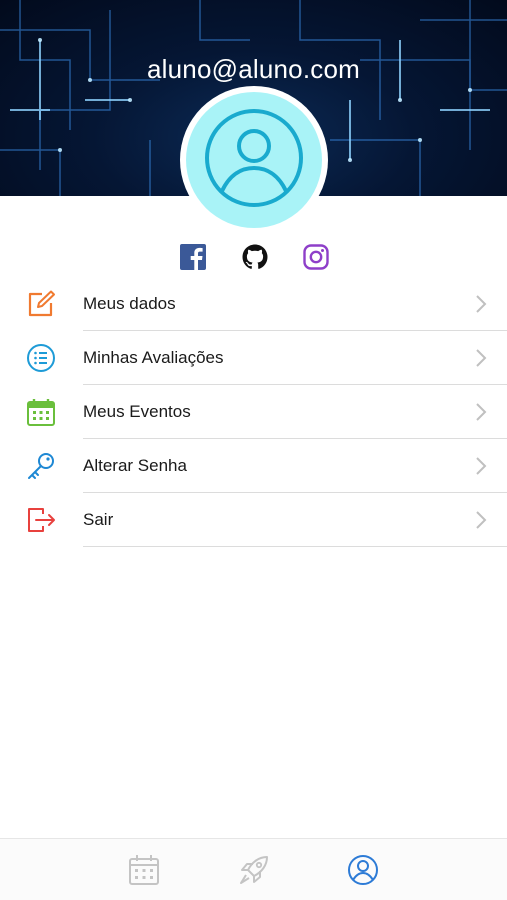  Describe the element at coordinates (253, 466) in the screenshot. I see `menu-item-alterar-senha: Alterar Senha` at that location.